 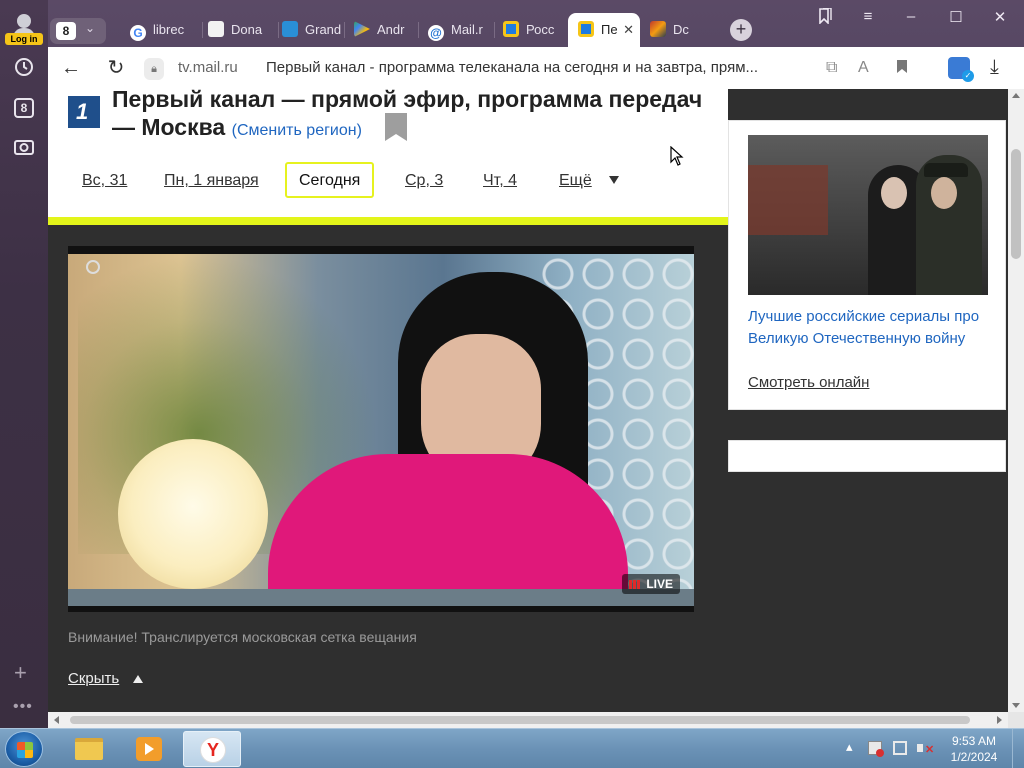 I want to click on tabs-count-icon: 8, so click(x=24, y=108).